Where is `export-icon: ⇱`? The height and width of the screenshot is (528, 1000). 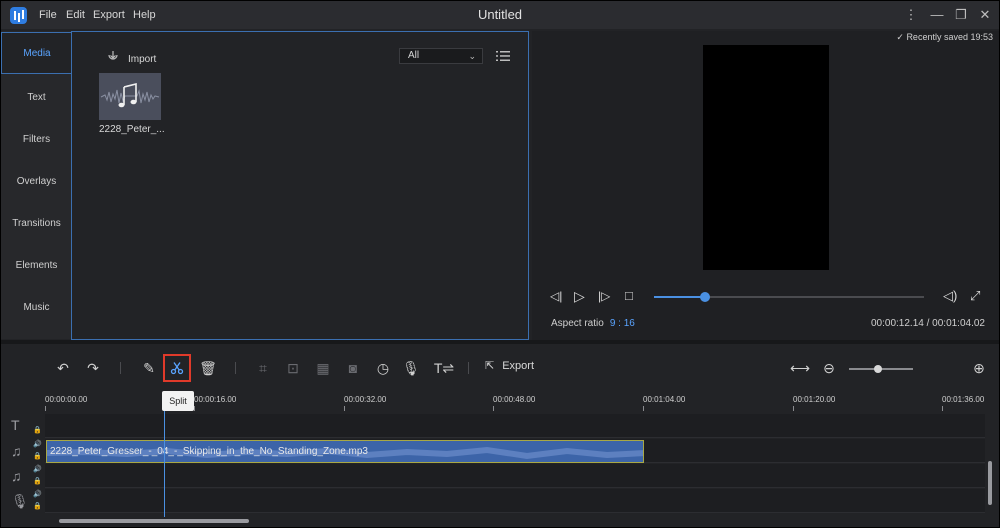 export-icon: ⇱ is located at coordinates (490, 366).